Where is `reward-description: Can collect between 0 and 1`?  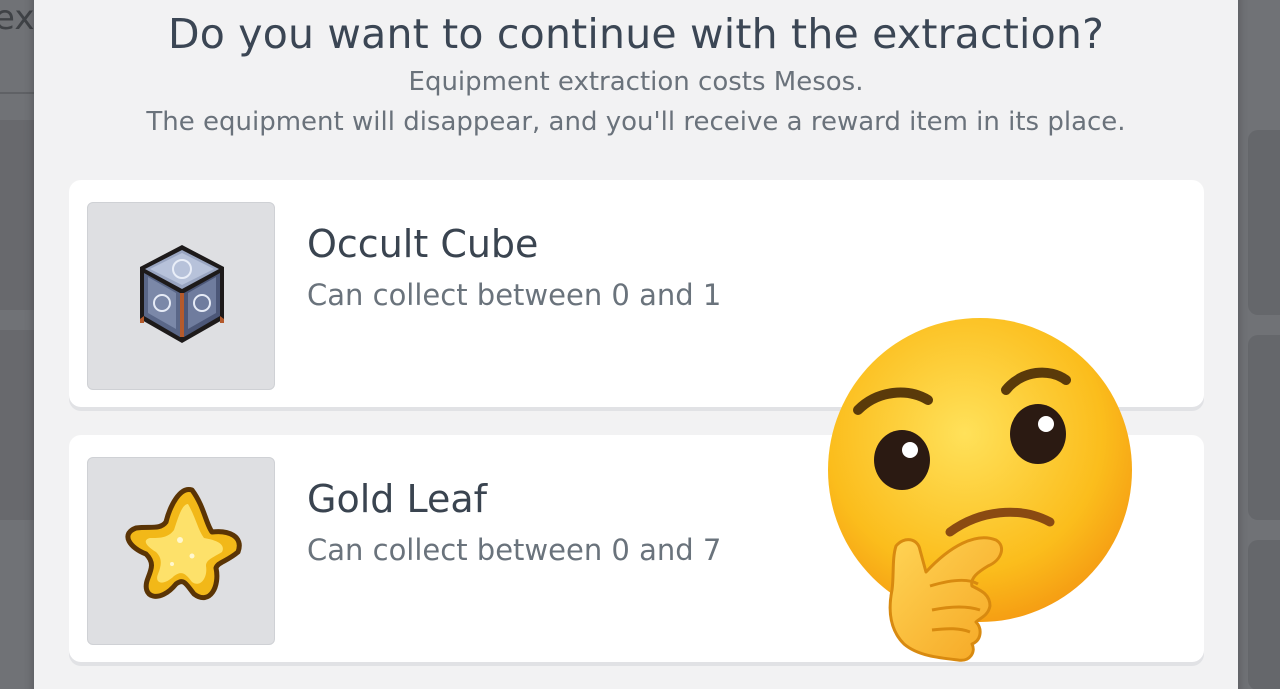
reward-description: Can collect between 0 and 1 is located at coordinates (514, 295).